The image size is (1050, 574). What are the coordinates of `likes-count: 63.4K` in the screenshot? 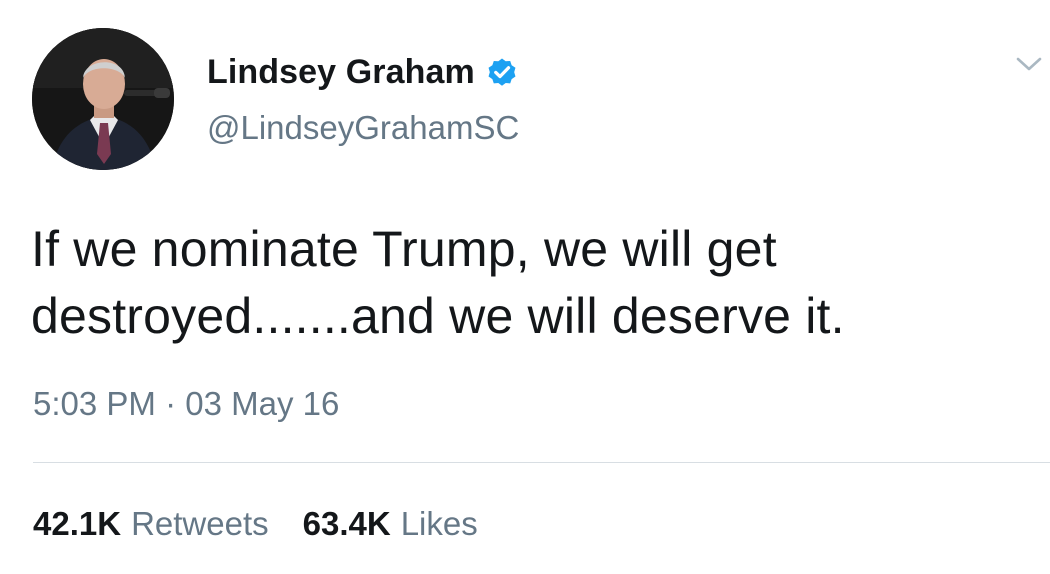 It's located at (346, 523).